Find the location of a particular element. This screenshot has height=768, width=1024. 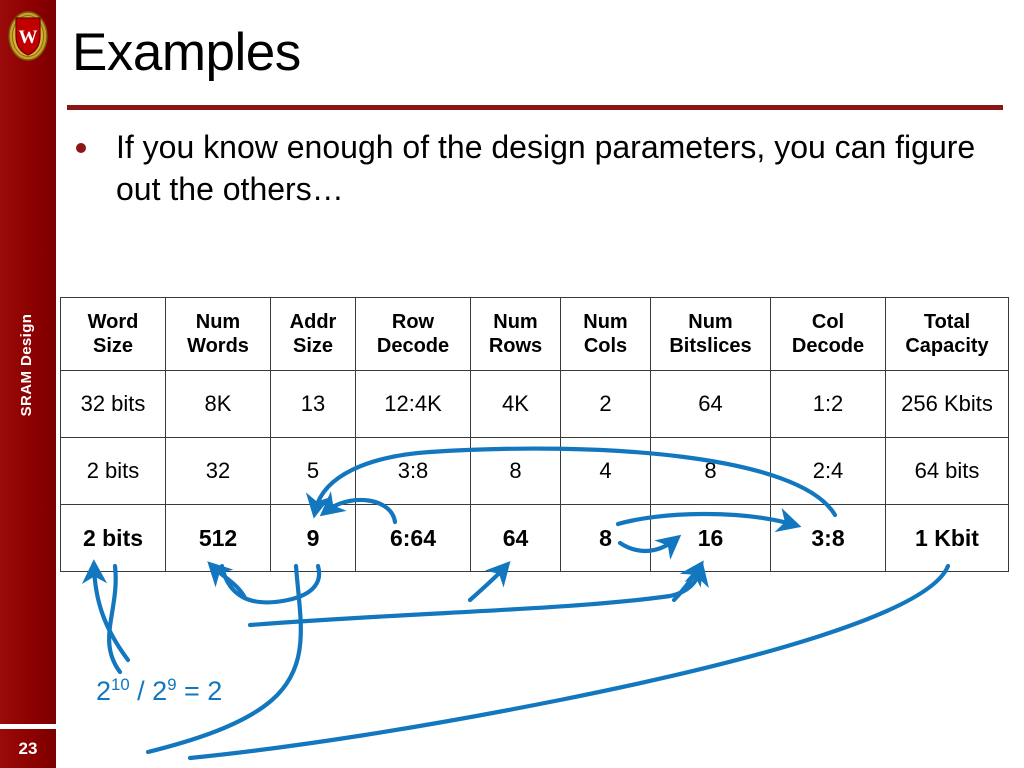

title-underline is located at coordinates (535, 107).